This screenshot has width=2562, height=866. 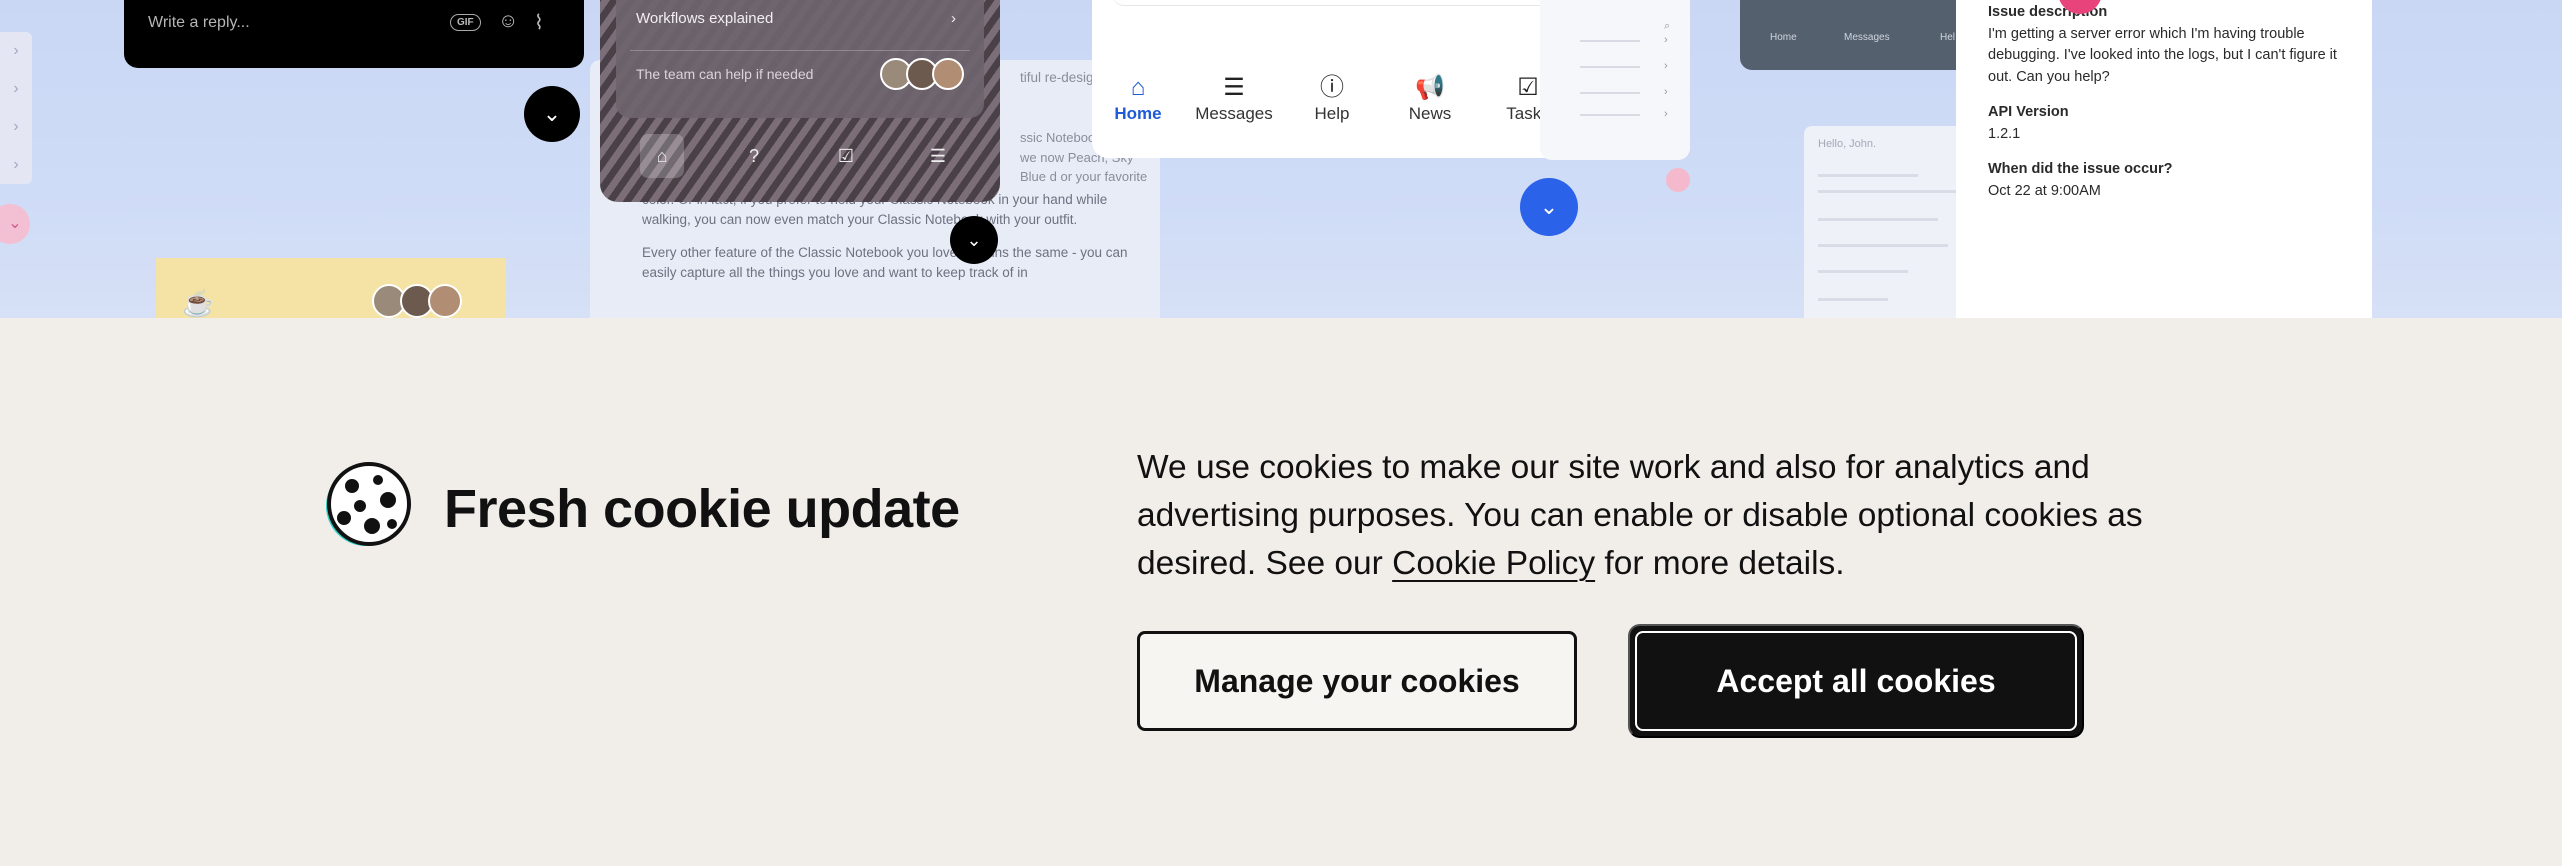 I want to click on nav-news: 📢 News, so click(x=1430, y=98).